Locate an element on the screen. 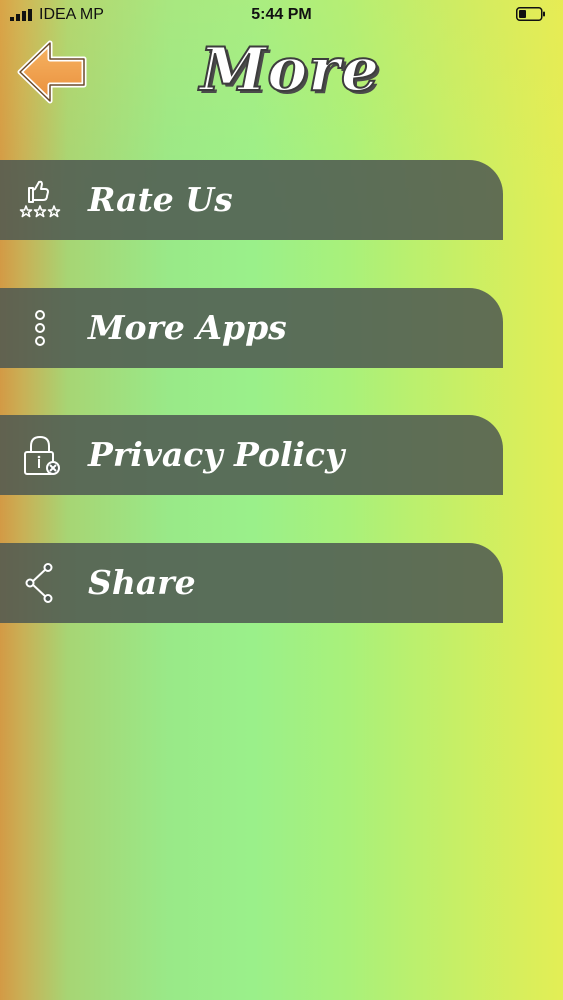  battery-icon is located at coordinates (530, 14).